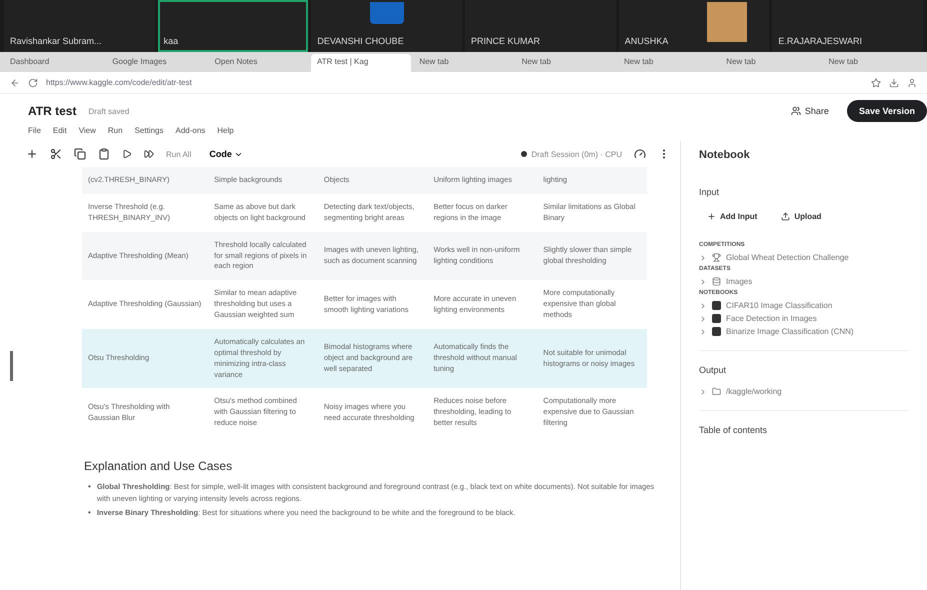 This screenshot has width=927, height=590. Describe the element at coordinates (59, 130) in the screenshot. I see `menu-item: Edit` at that location.